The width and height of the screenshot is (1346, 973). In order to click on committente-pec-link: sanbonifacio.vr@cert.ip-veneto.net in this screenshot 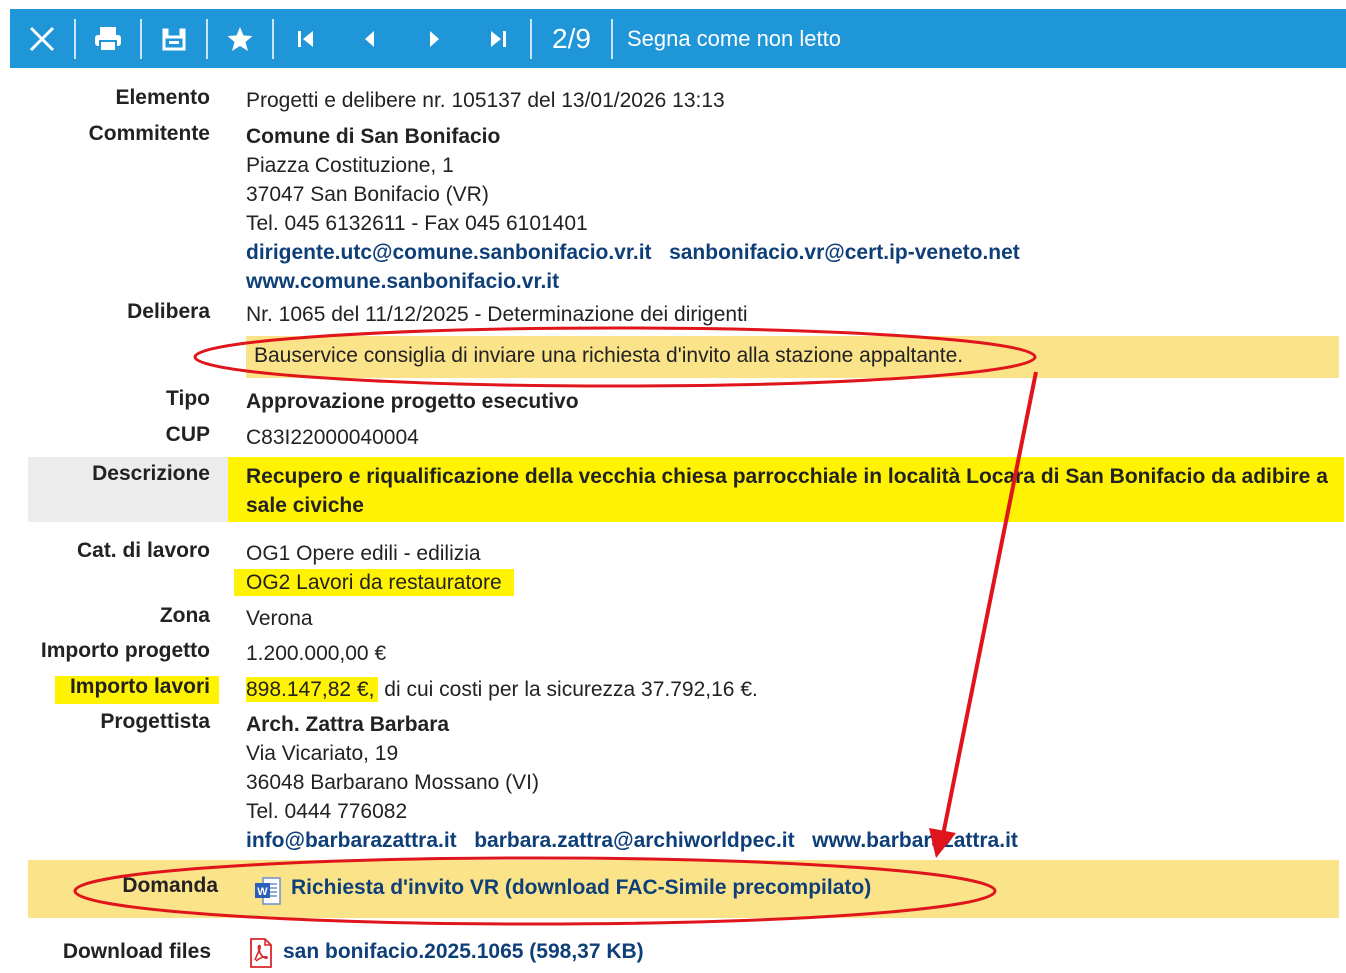, I will do `click(844, 252)`.